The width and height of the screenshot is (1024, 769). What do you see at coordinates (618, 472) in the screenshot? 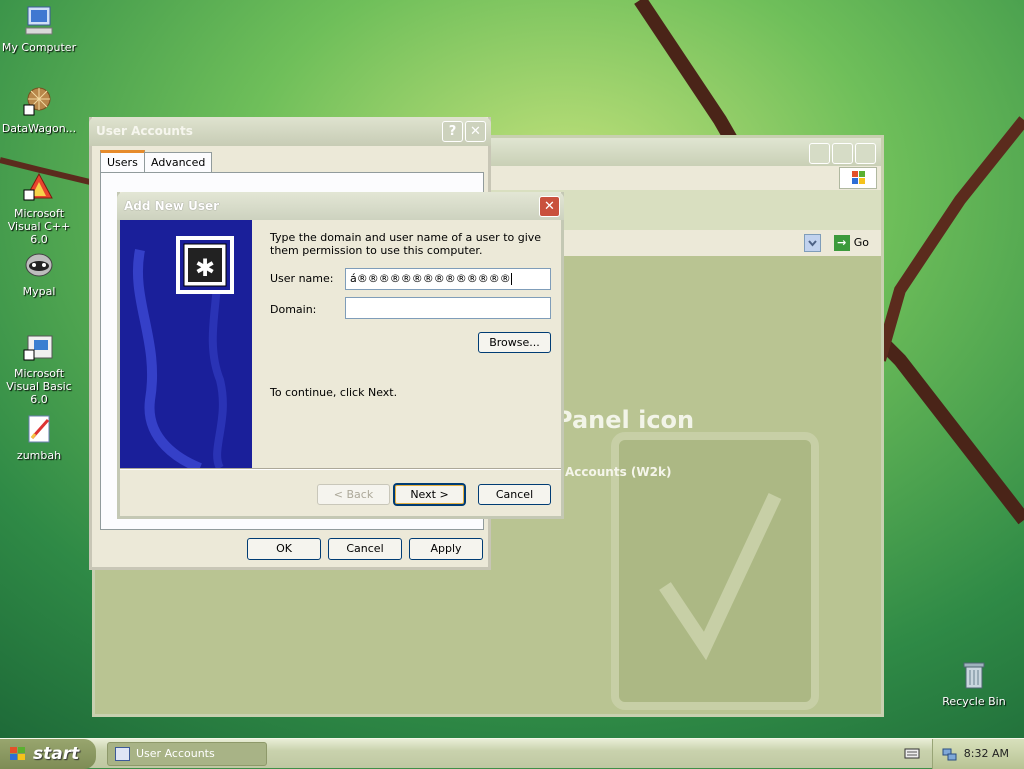
I see `panel-subheading: Accounts (W2k)` at bounding box center [618, 472].